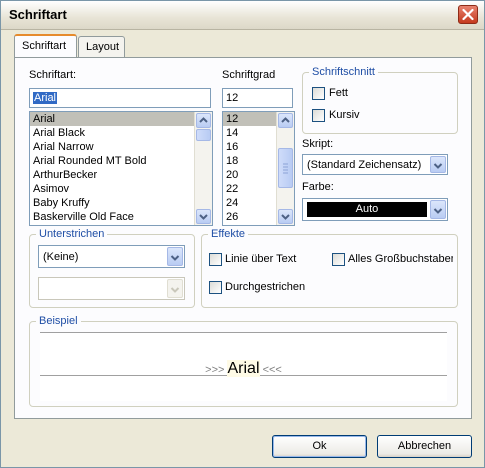 The height and width of the screenshot is (468, 485). I want to click on list-item: Arial Narrow, so click(121, 147).